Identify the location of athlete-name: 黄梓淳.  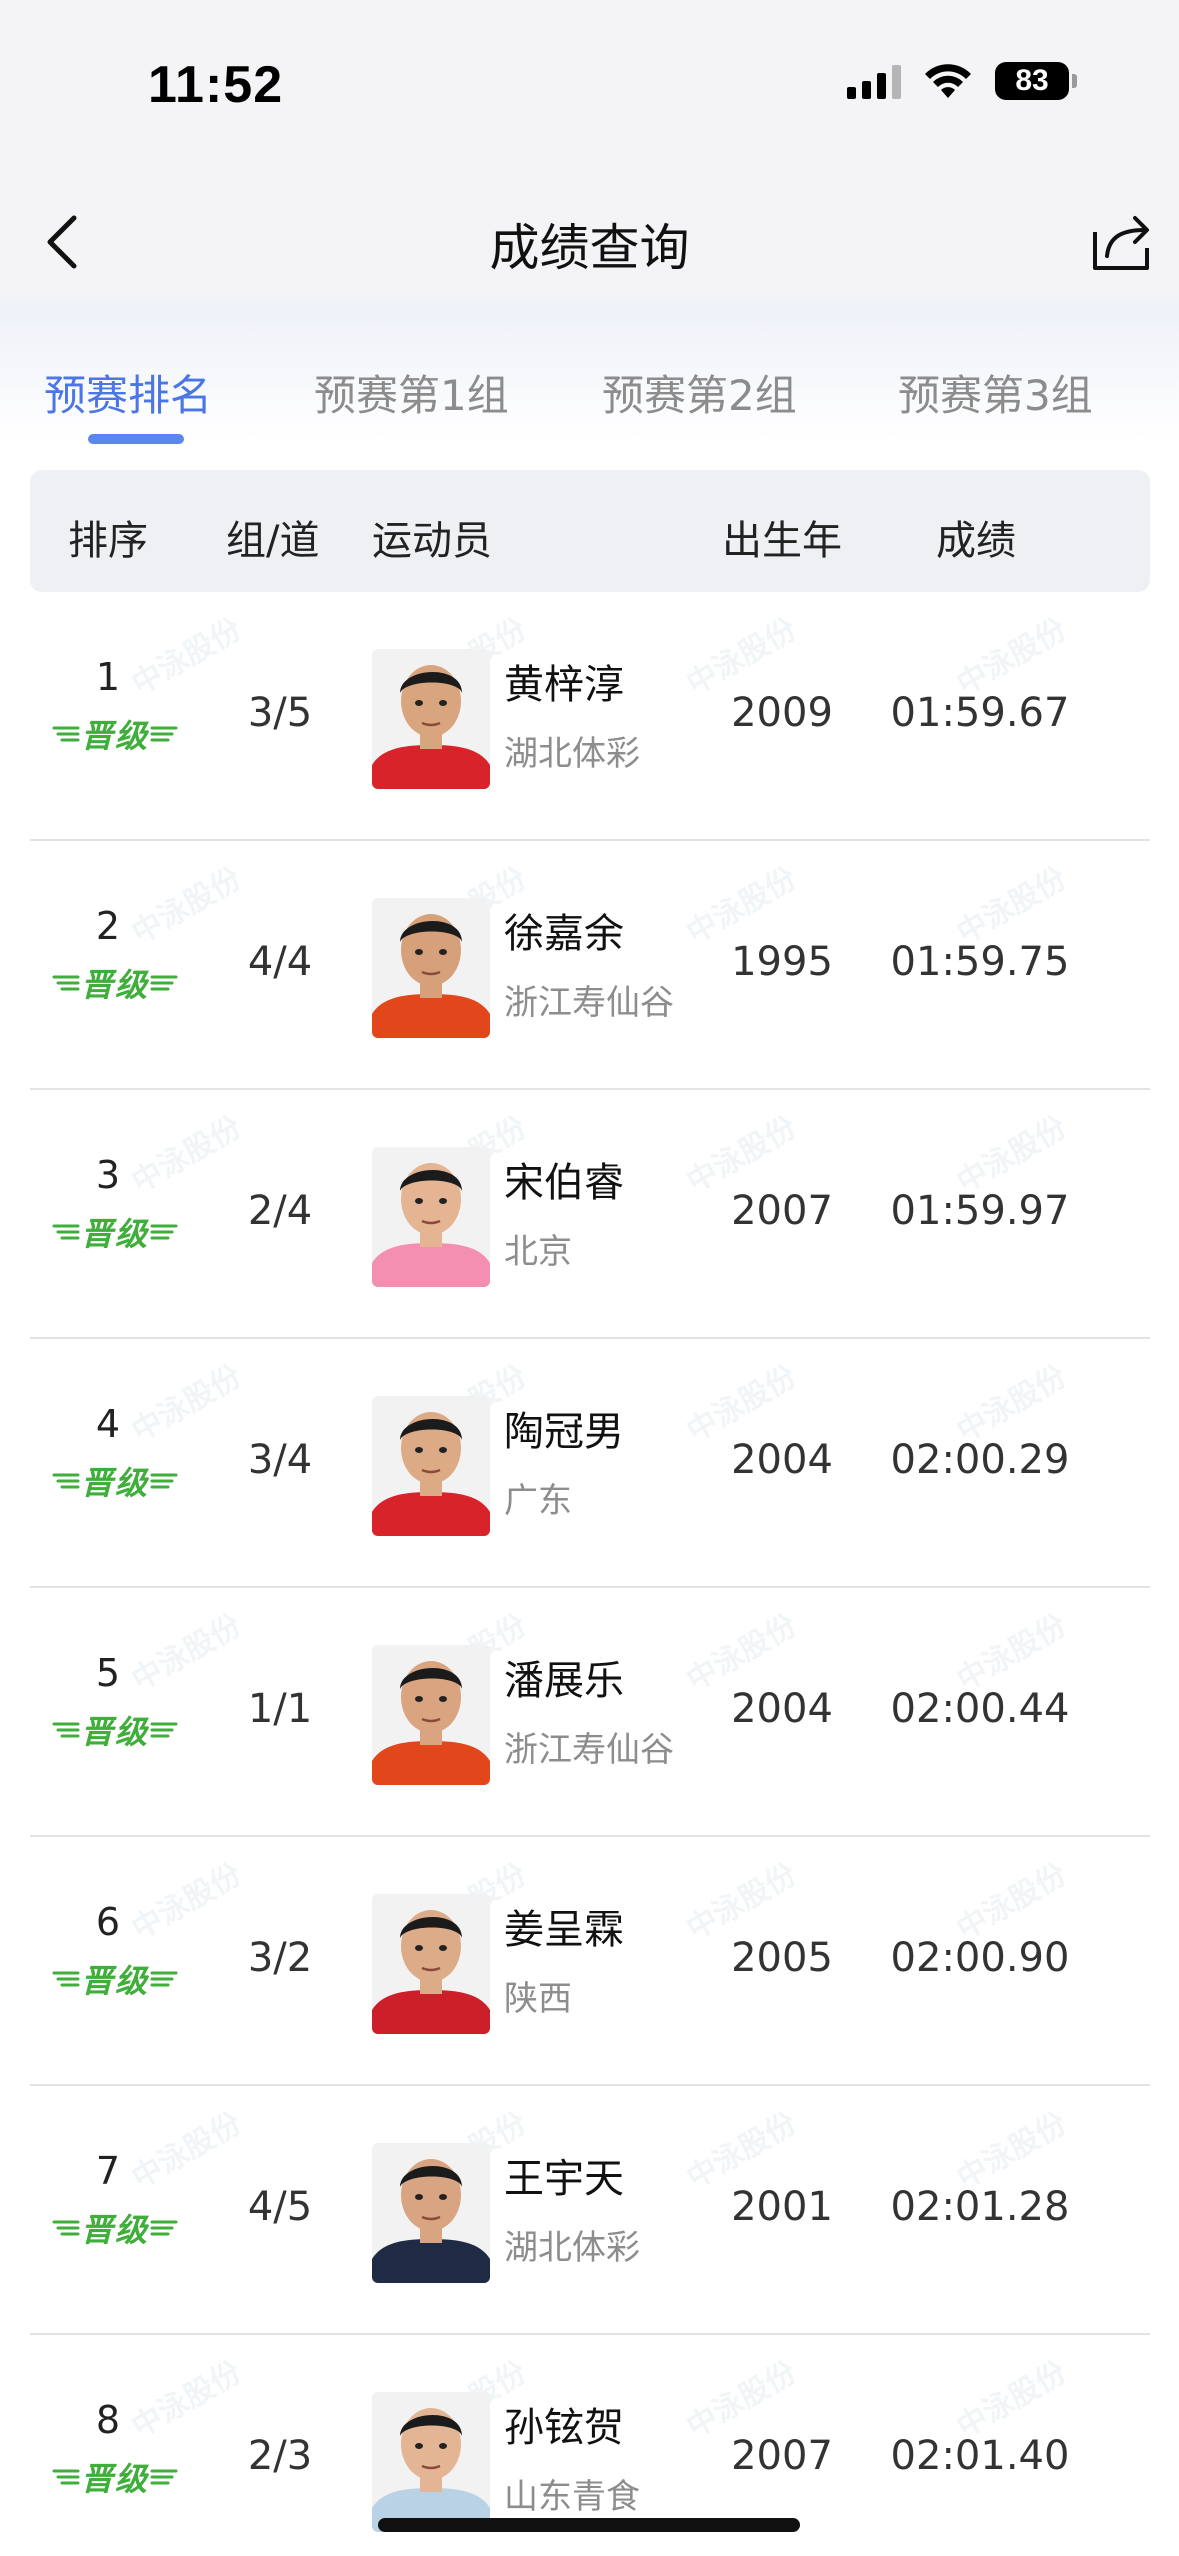
(564, 685).